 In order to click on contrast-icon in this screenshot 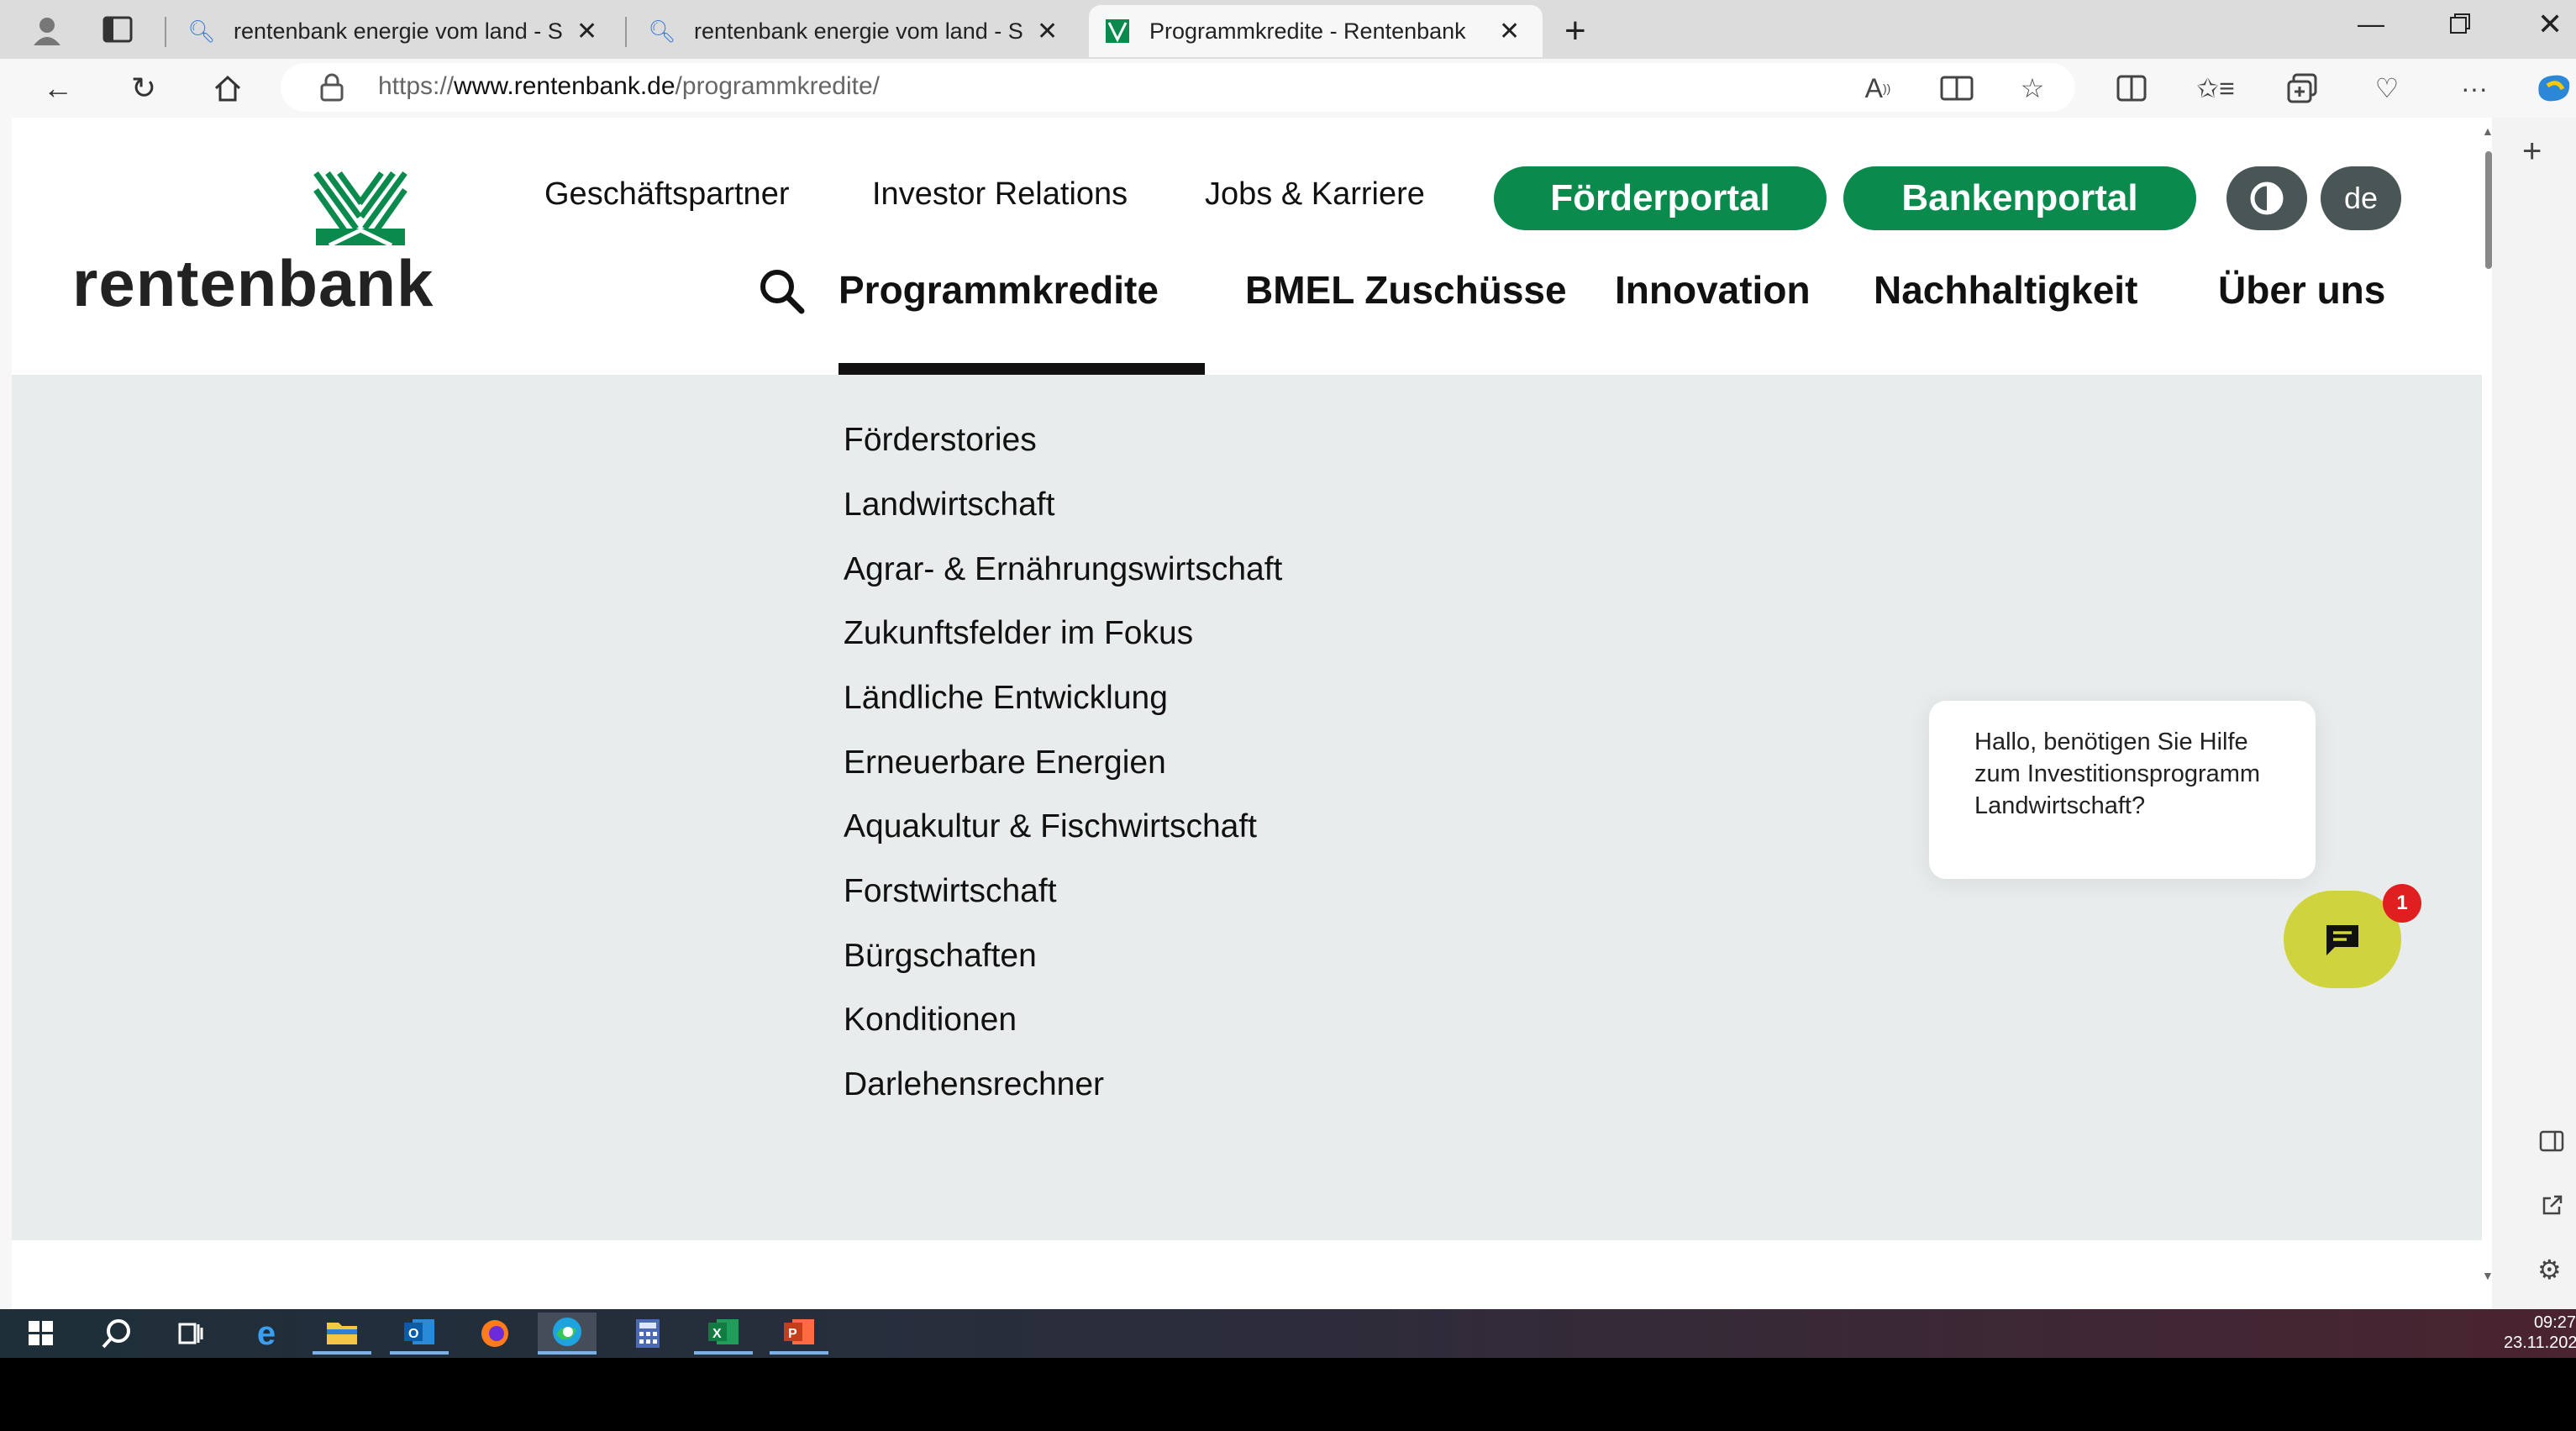, I will do `click(2267, 198)`.